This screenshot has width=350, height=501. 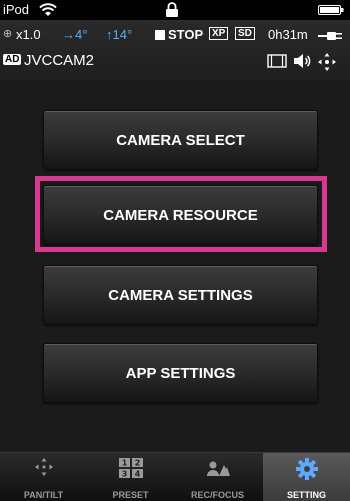 I want to click on zoom-icon: ⊕, so click(x=8, y=34).